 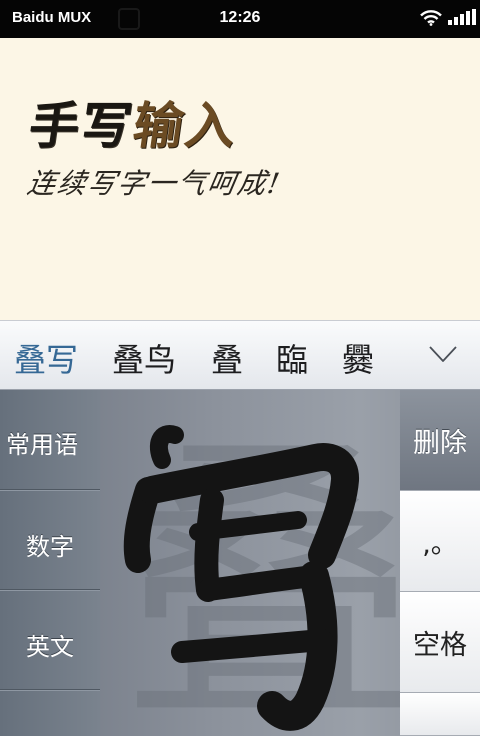 I want to click on english-key: 英文, so click(x=50, y=640).